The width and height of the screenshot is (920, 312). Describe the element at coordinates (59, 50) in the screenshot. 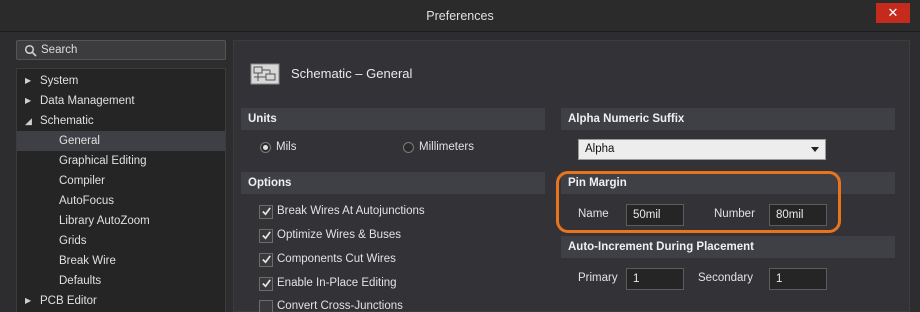

I see `search-placeholder: Search` at that location.